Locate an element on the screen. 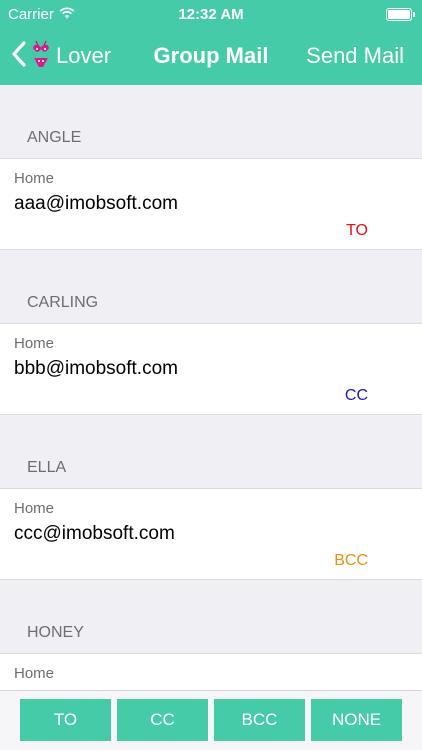 This screenshot has width=422, height=750. back-button-label: Lover is located at coordinates (84, 55).